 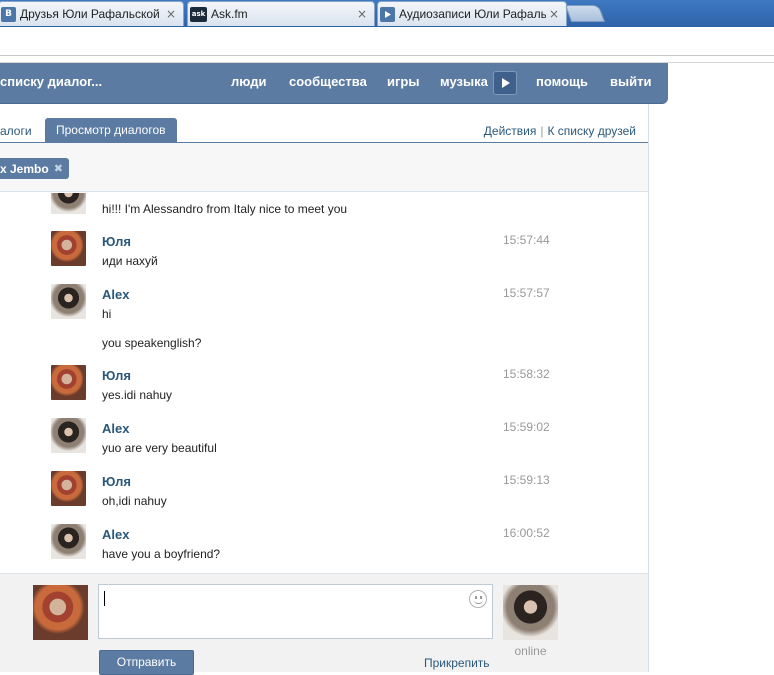 I want to click on remove-icon: ✖, so click(x=58, y=168).